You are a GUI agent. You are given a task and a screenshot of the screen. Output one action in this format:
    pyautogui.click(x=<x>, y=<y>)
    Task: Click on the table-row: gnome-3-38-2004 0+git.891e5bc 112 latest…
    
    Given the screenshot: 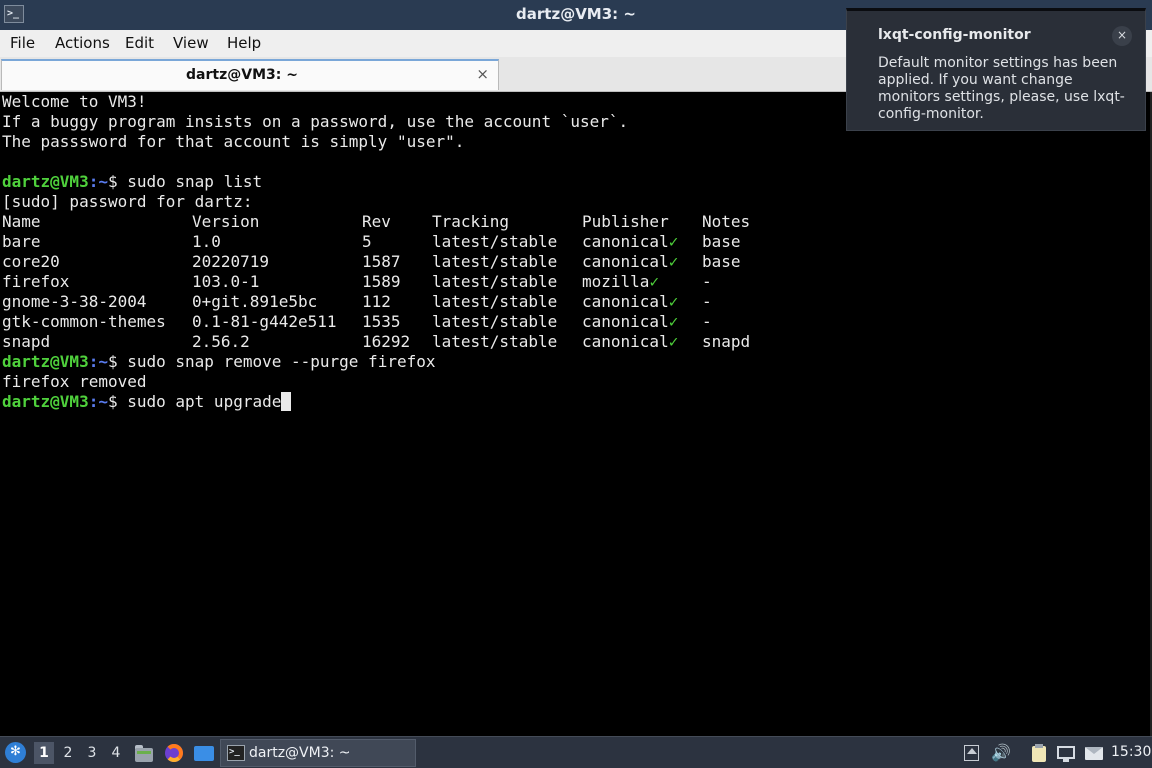 What is the action you would take?
    pyautogui.click(x=552, y=302)
    